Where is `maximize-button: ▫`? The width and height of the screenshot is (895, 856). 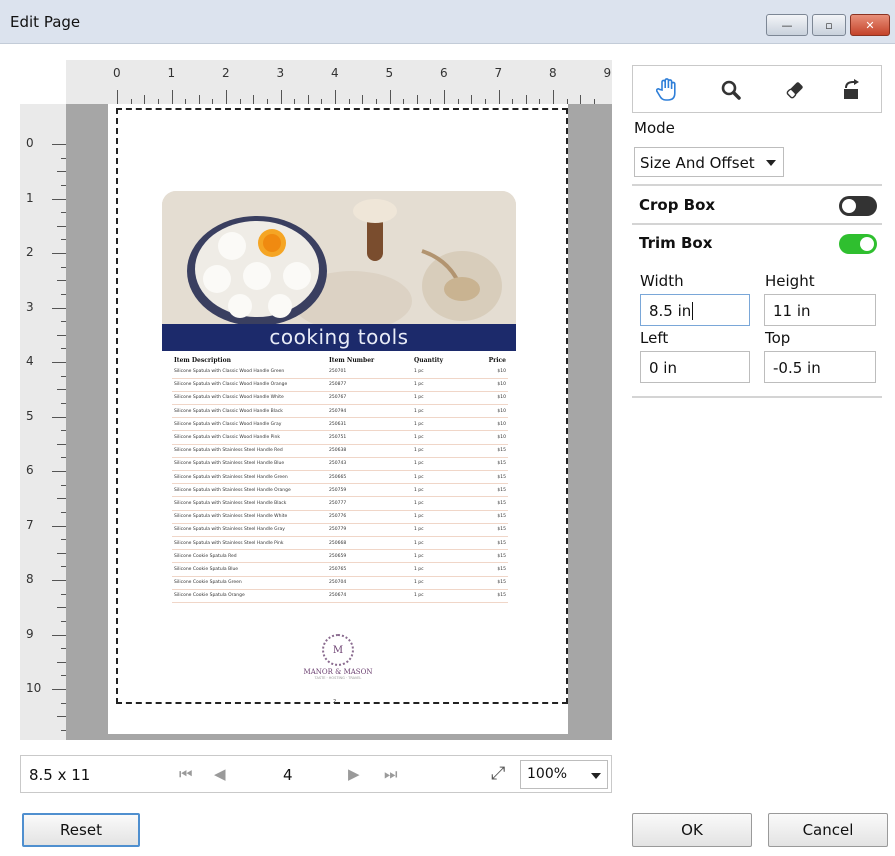
maximize-button: ▫ is located at coordinates (829, 25).